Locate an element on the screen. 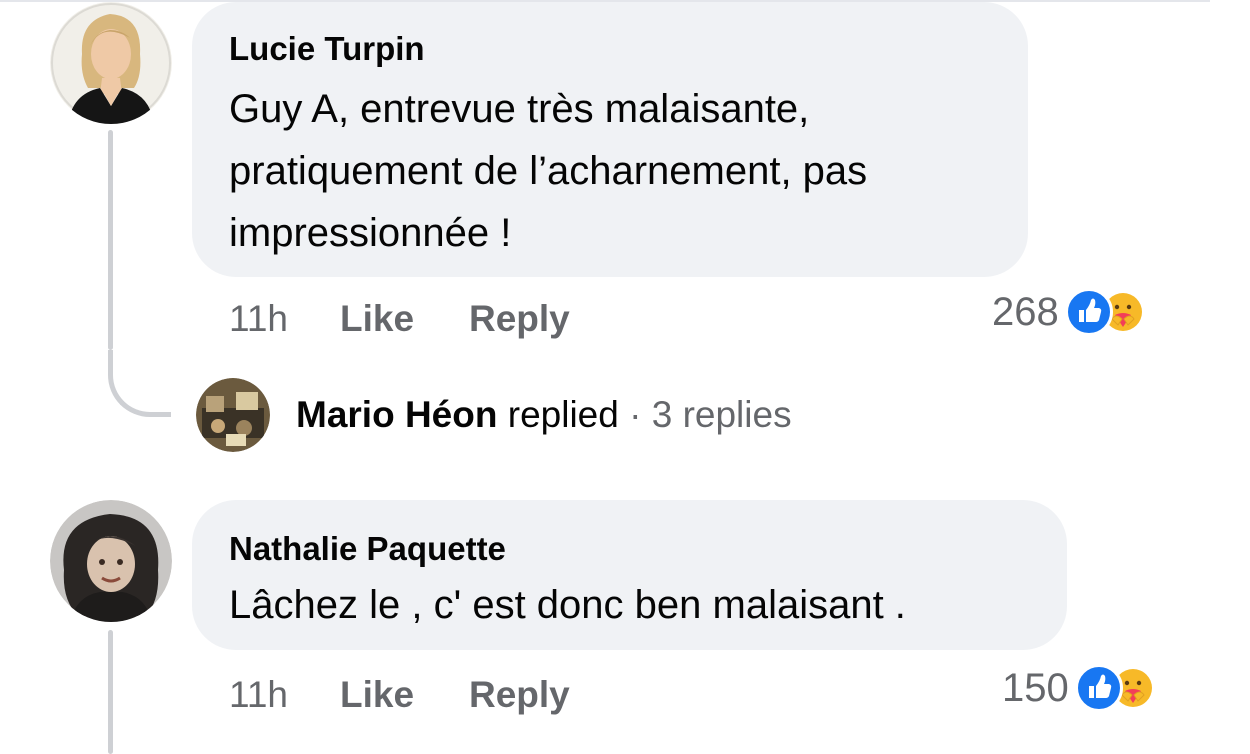  reply-verb: replied is located at coordinates (563, 414).